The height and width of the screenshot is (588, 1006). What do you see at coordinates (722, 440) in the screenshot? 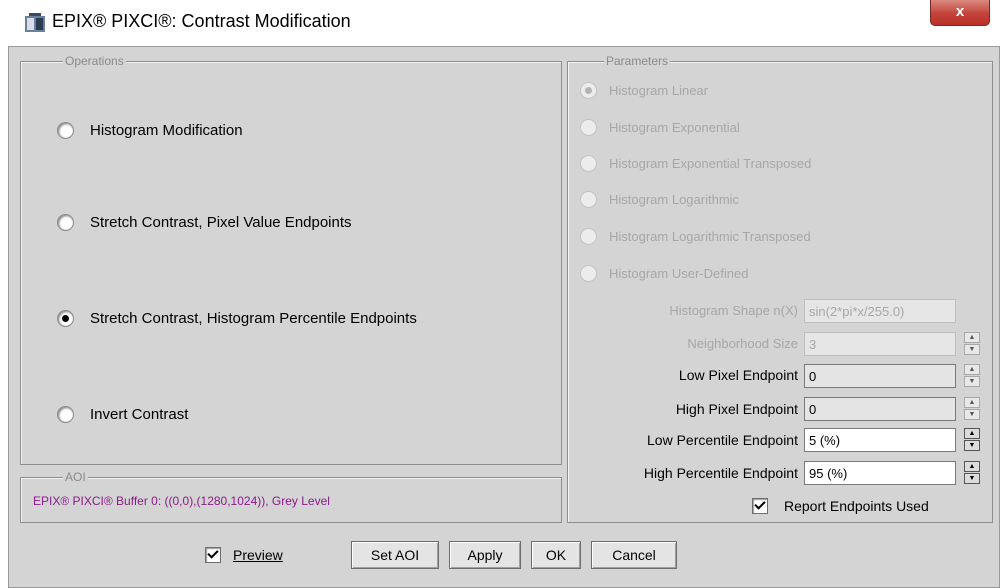
I see `low-percentile-endpoint-label: Low Percentile Endpoint` at bounding box center [722, 440].